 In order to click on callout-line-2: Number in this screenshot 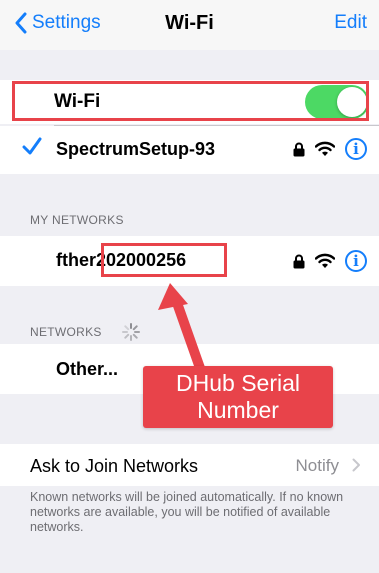, I will do `click(238, 410)`.